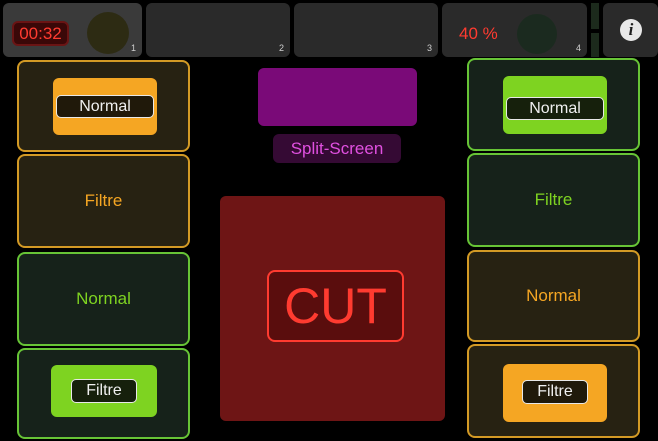 This screenshot has width=658, height=441. What do you see at coordinates (337, 148) in the screenshot?
I see `split-screen-label: Split-Screen` at bounding box center [337, 148].